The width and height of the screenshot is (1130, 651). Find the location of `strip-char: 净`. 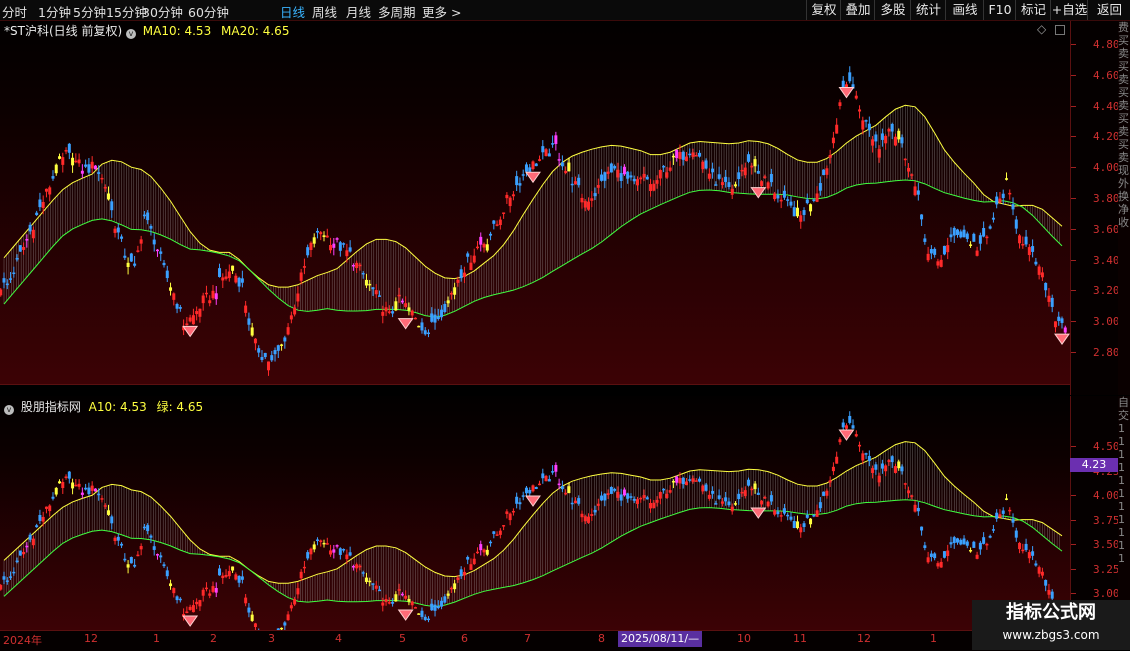

strip-char: 净 is located at coordinates (1123, 209).